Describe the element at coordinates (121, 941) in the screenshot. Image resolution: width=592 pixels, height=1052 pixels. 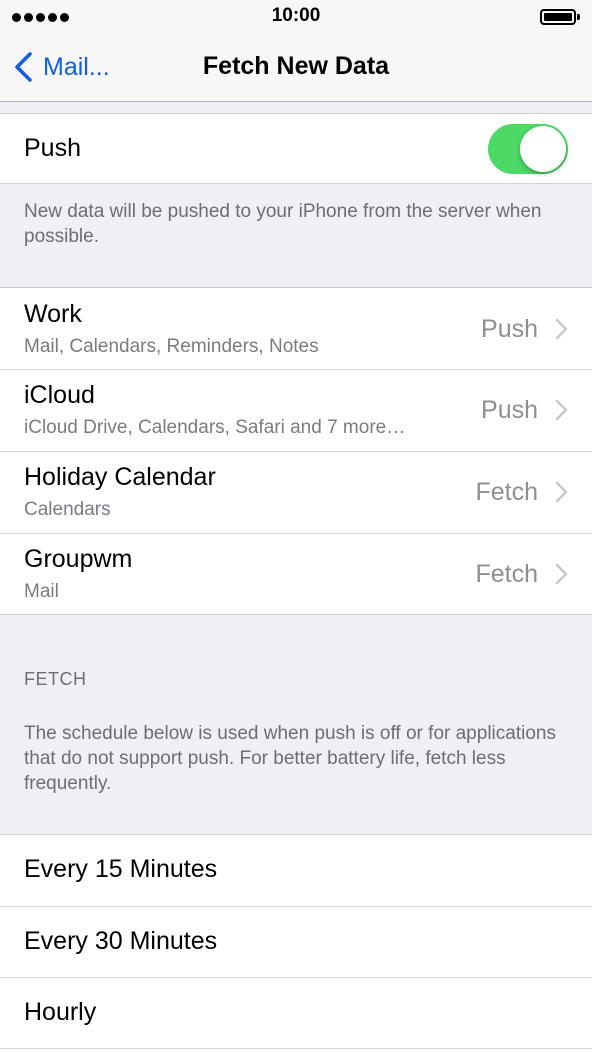
I see `fetch-option-label: Every 30 Minutes` at that location.